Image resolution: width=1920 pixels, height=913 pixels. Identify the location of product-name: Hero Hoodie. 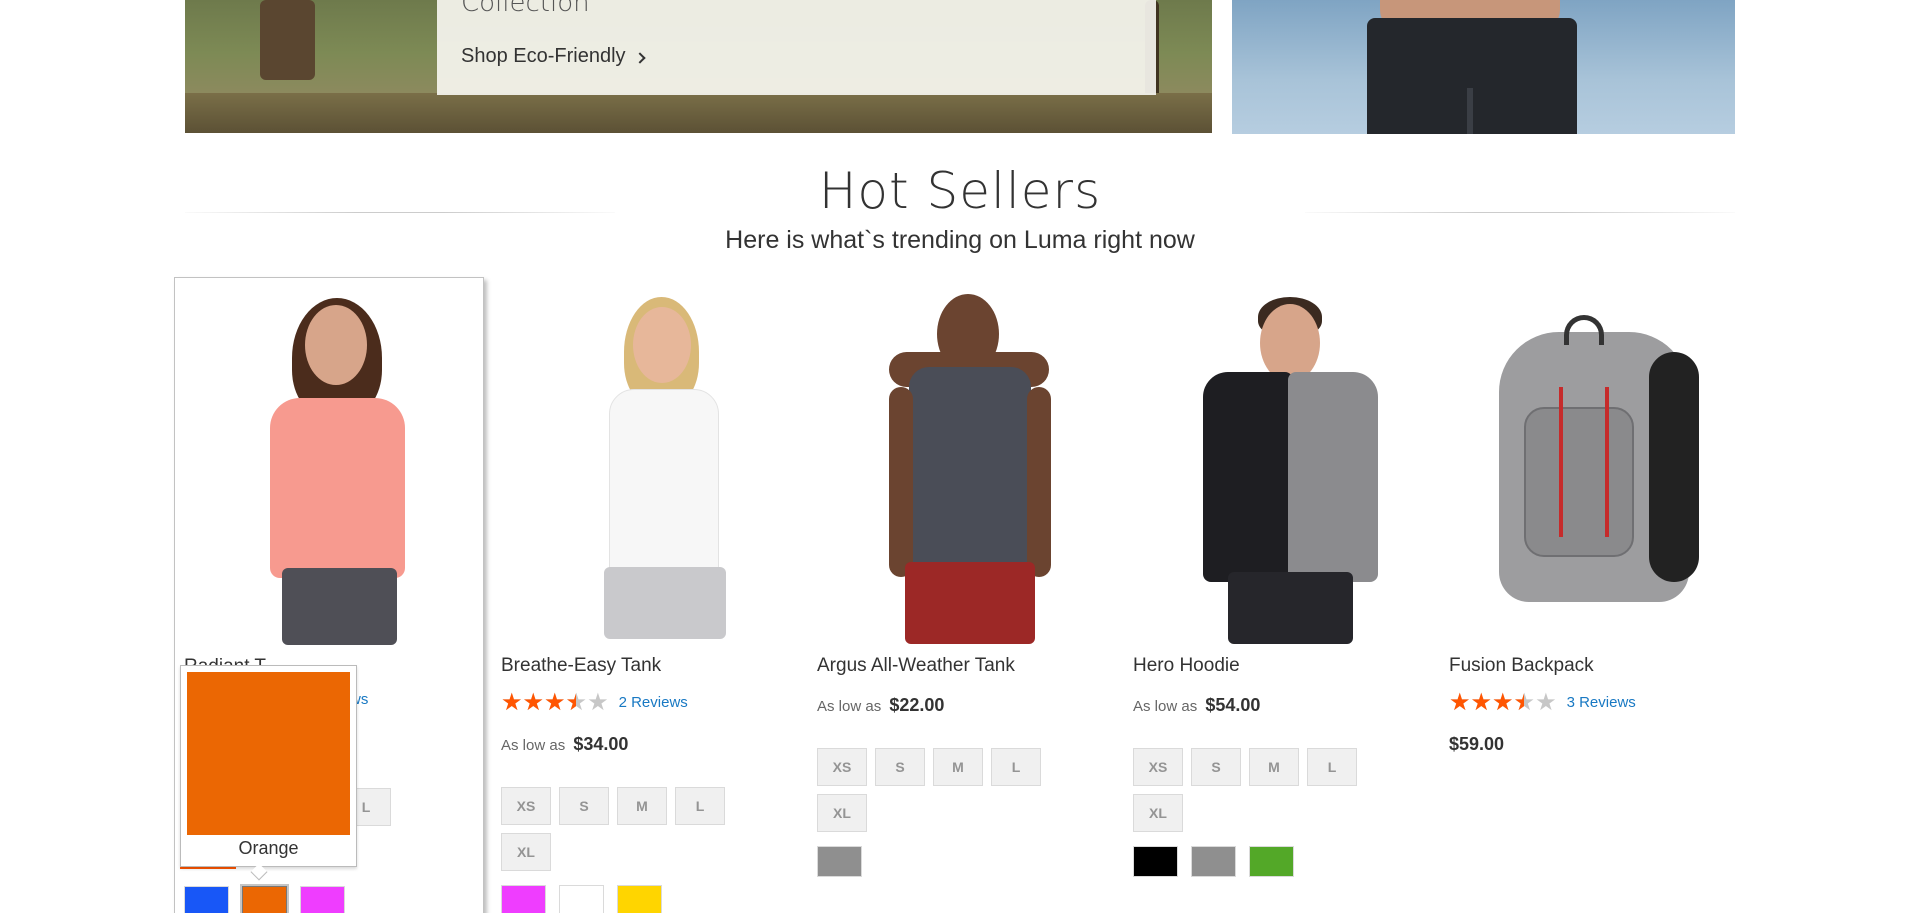
(1186, 666).